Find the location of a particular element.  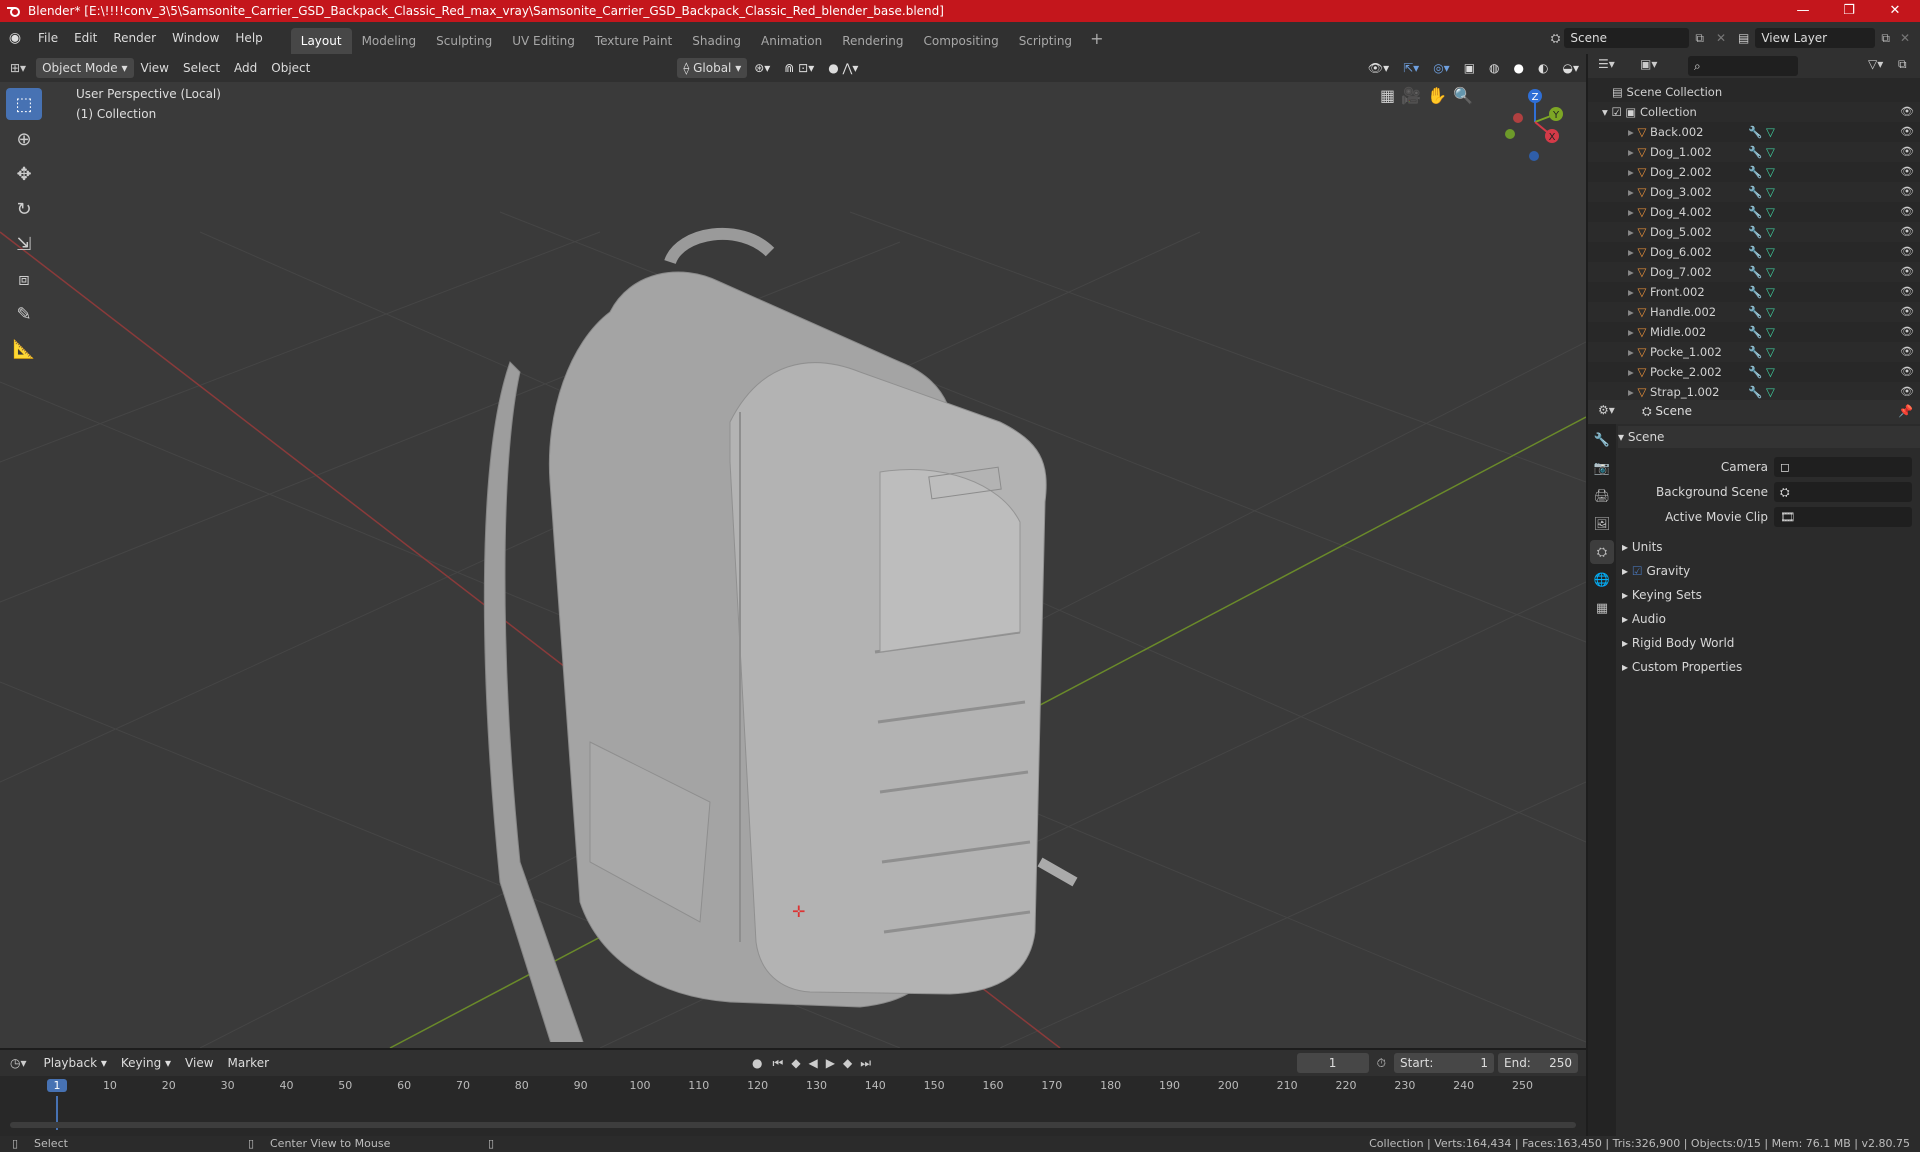

menu-window: Window is located at coordinates (195, 38).